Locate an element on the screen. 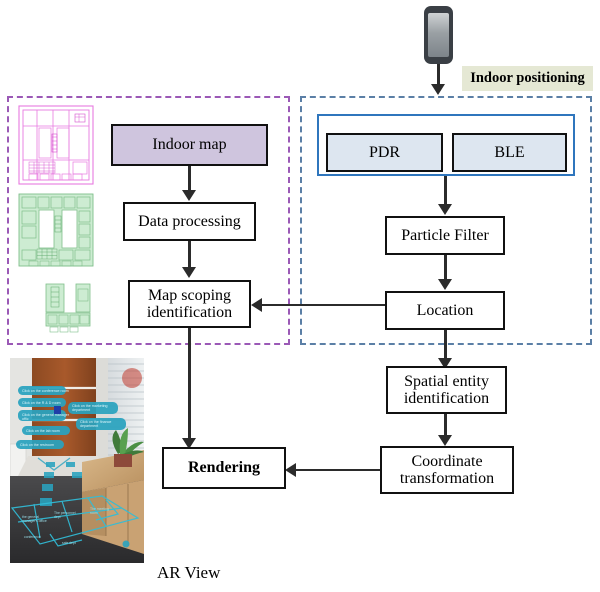 The width and height of the screenshot is (600, 592). connector-mapscoping-to-rendering is located at coordinates (189, 385).